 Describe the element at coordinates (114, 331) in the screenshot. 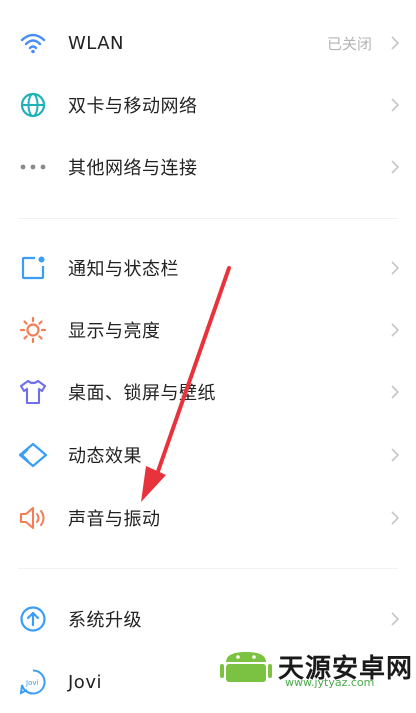

I see `settings-item-label: 显示与亮度` at that location.